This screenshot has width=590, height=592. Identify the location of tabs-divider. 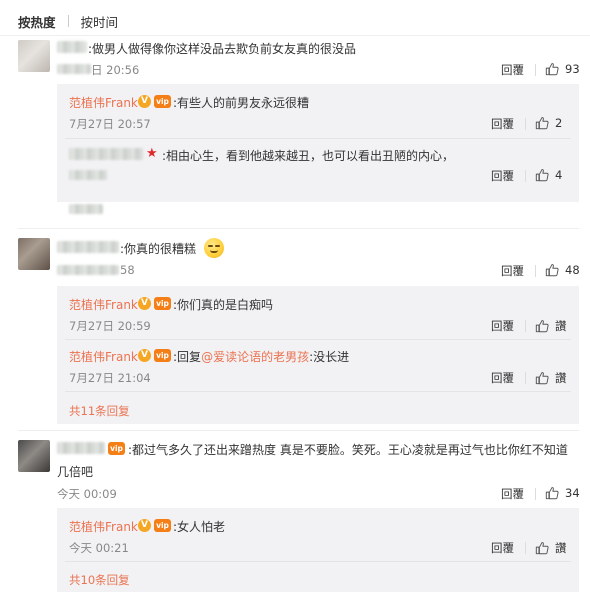
(295, 35).